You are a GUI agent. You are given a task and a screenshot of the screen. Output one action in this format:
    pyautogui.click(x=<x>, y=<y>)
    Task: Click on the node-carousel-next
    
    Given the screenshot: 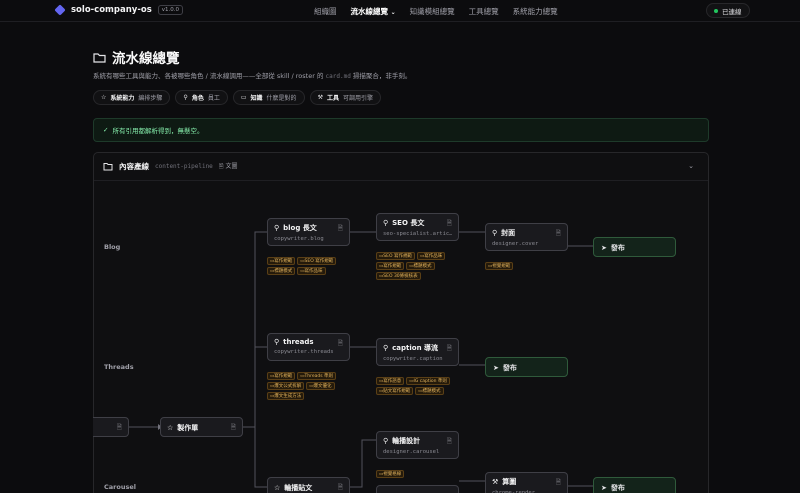 What is the action you would take?
    pyautogui.click(x=417, y=489)
    